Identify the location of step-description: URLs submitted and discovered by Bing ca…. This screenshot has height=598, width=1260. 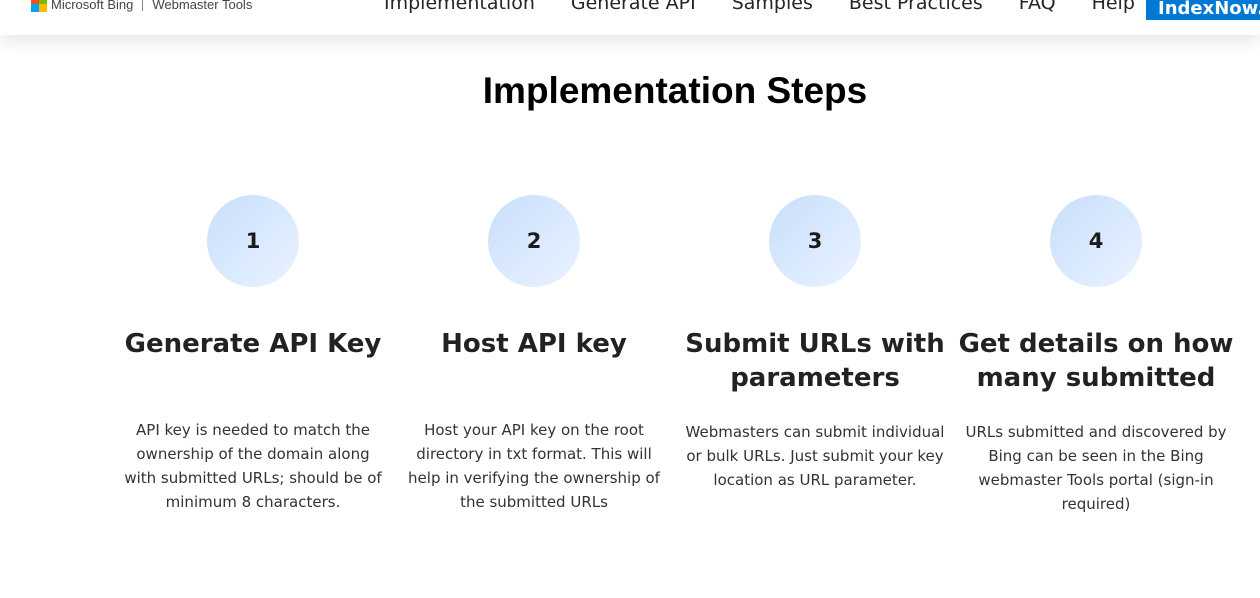
(1096, 468).